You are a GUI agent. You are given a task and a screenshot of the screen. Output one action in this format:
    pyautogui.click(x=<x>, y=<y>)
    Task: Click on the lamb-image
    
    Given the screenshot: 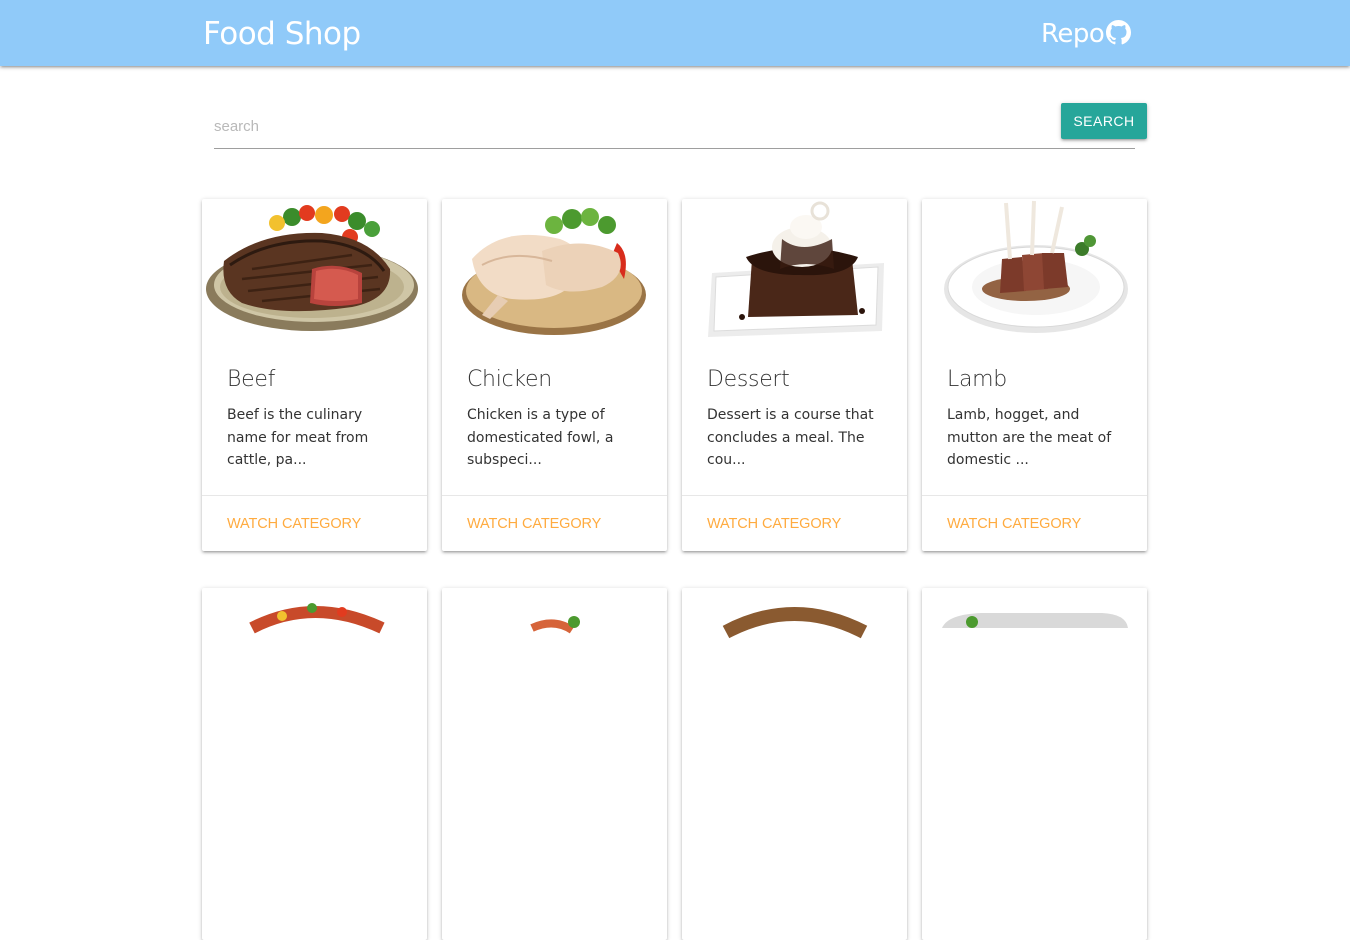 What is the action you would take?
    pyautogui.click(x=1034, y=274)
    